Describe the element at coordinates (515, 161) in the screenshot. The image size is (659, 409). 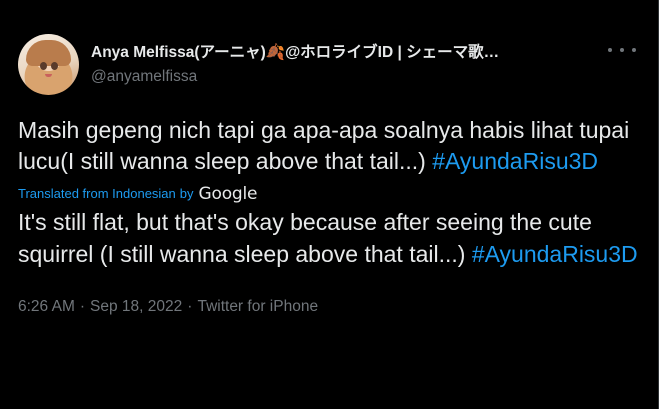
I see `original-hashtag-link: #AyundaRisu3D` at that location.